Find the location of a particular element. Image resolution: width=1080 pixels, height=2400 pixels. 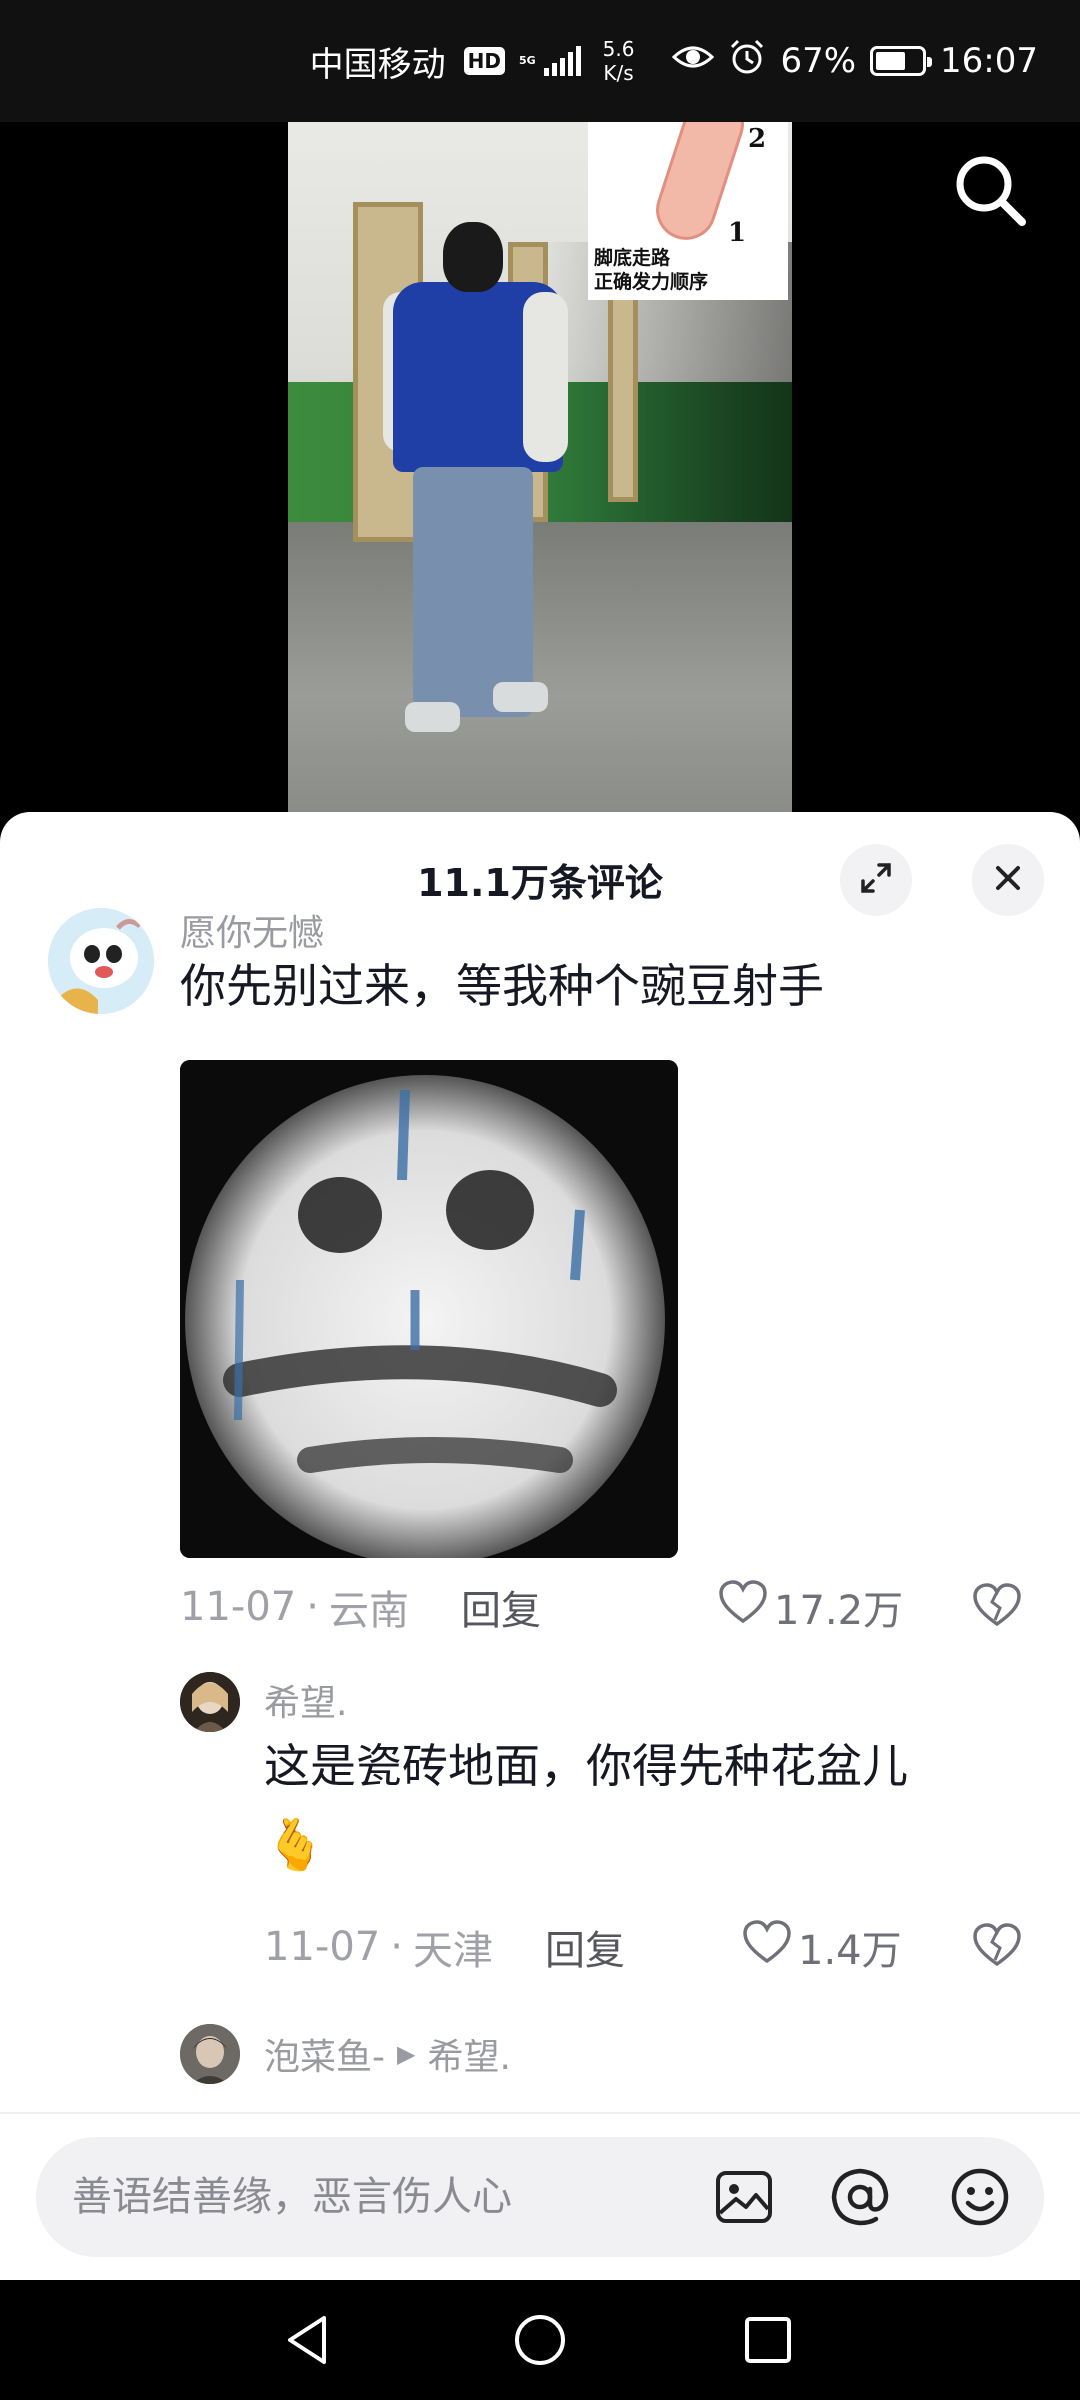

emoji-icon is located at coordinates (980, 2197).